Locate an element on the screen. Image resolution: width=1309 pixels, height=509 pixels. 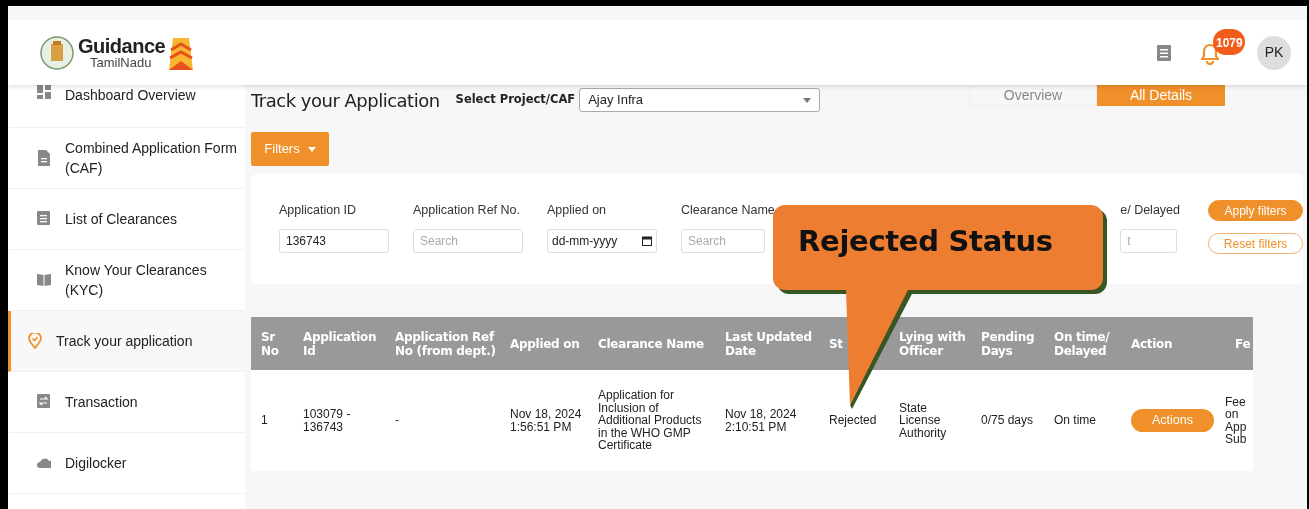
project-label: Select Project/CAF is located at coordinates (515, 100).